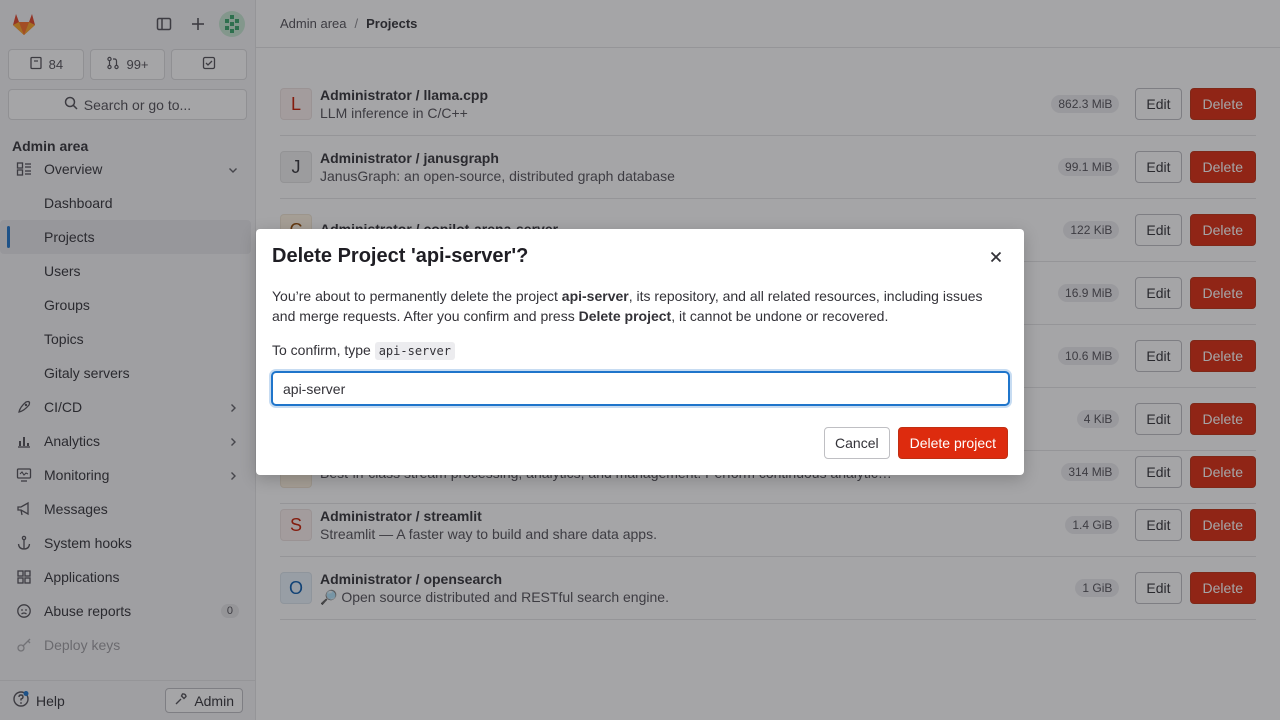 The width and height of the screenshot is (1280, 720). What do you see at coordinates (640, 388) in the screenshot?
I see `confirm-project-name-input` at bounding box center [640, 388].